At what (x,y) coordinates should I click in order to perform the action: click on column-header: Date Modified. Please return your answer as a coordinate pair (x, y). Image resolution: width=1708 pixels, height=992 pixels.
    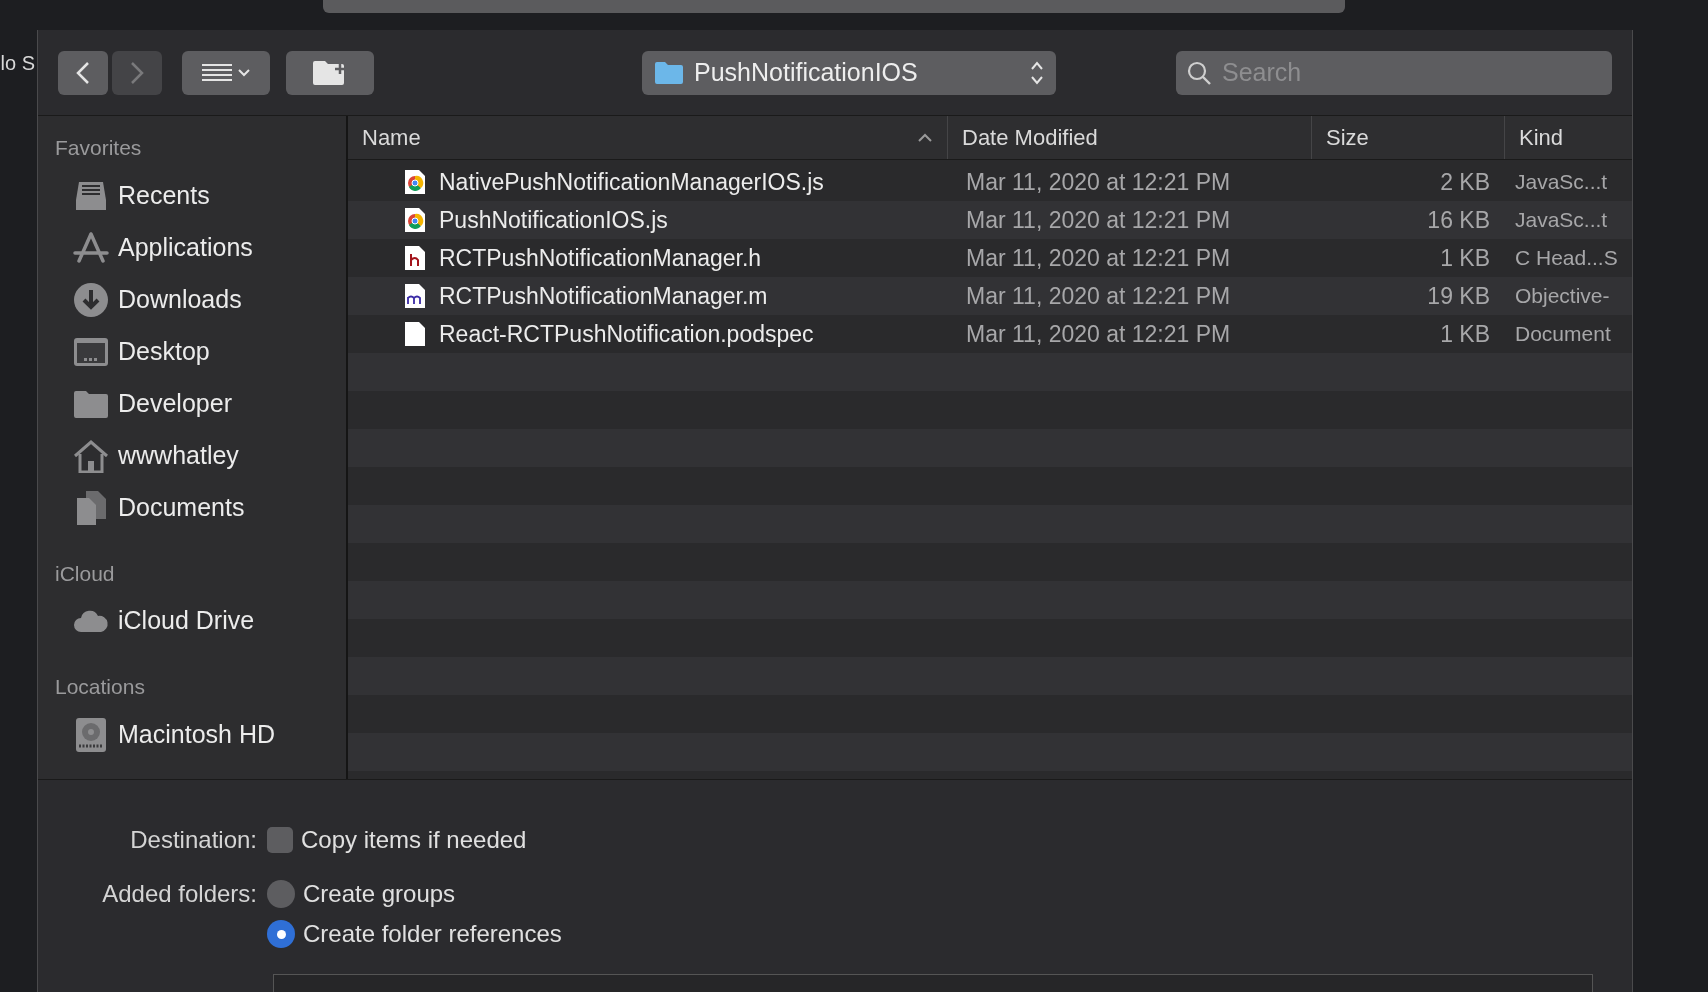
    Looking at the image, I should click on (1130, 137).